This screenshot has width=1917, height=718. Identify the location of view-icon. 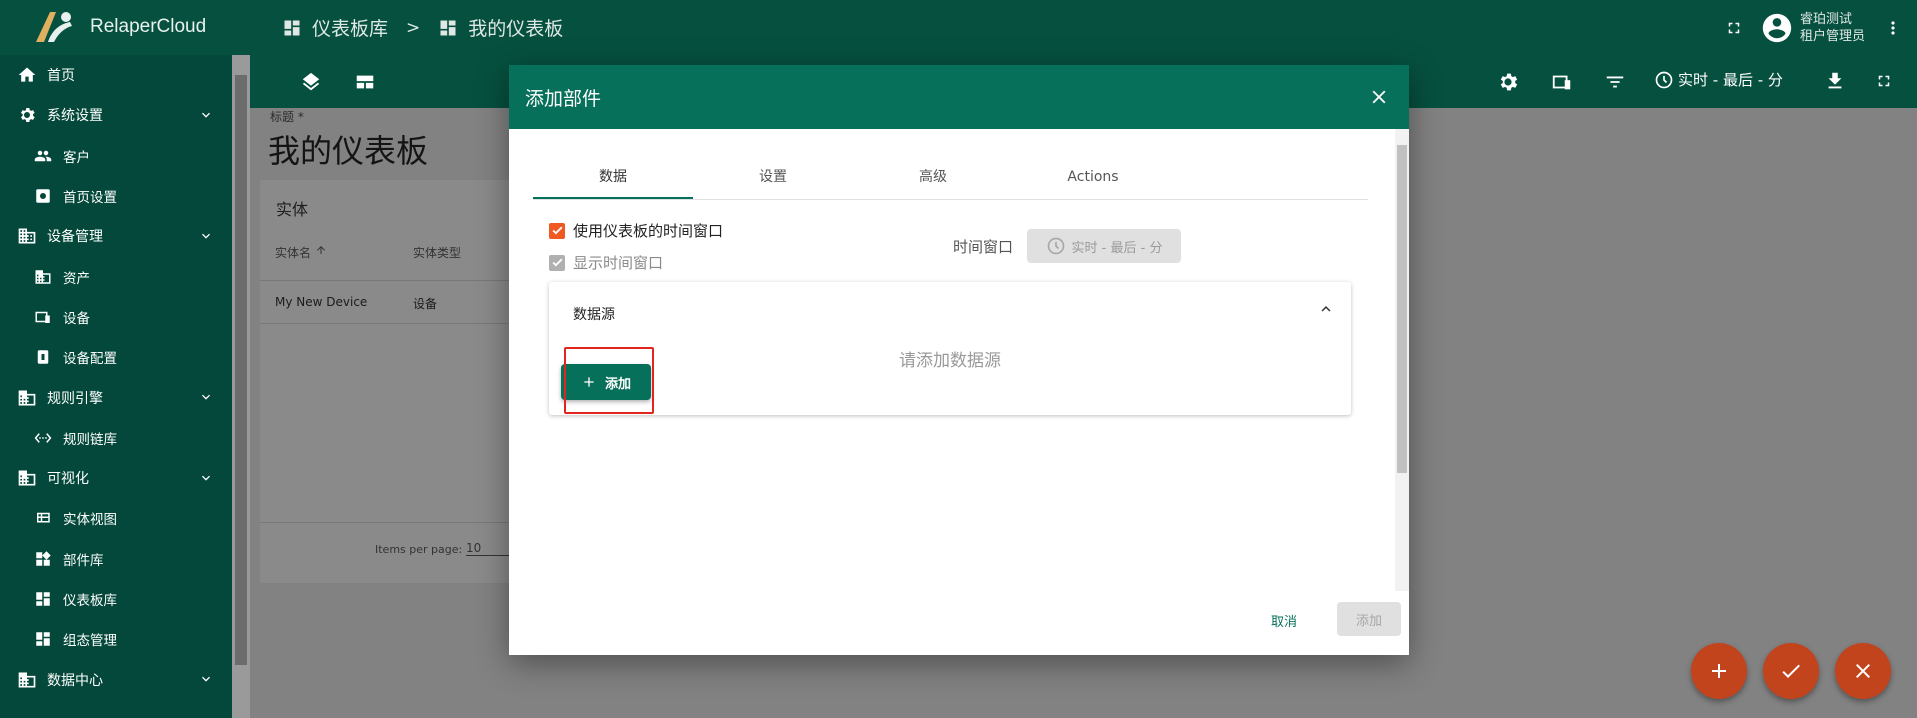
(43, 518).